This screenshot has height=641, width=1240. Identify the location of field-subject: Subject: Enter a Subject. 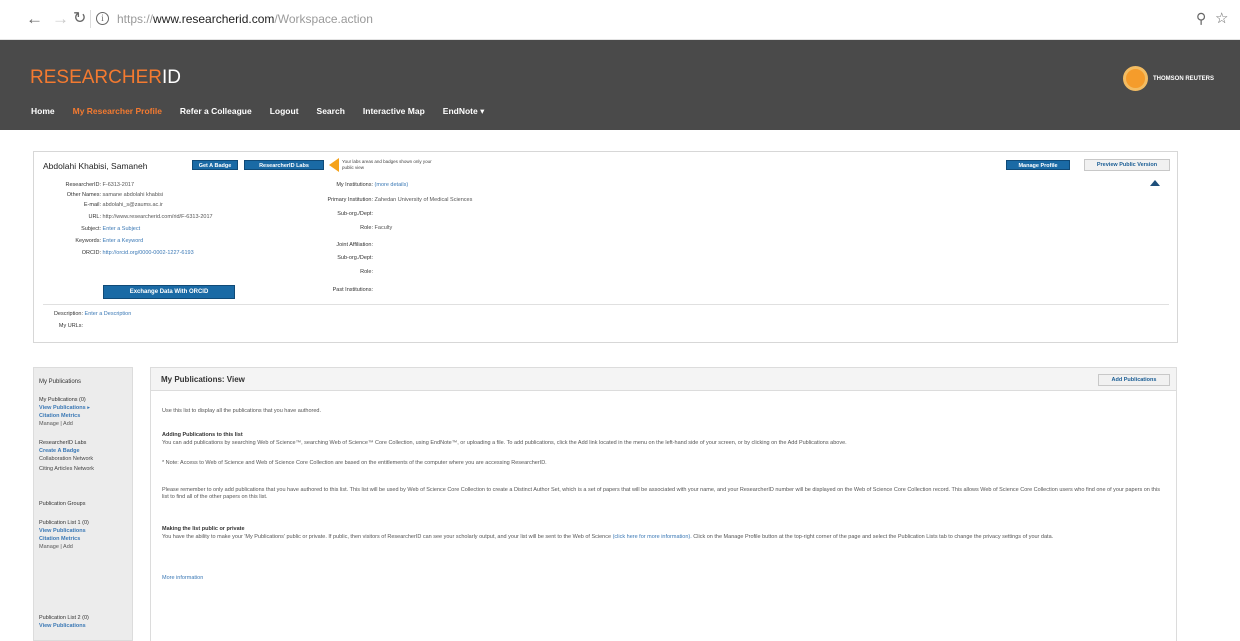
(91, 229).